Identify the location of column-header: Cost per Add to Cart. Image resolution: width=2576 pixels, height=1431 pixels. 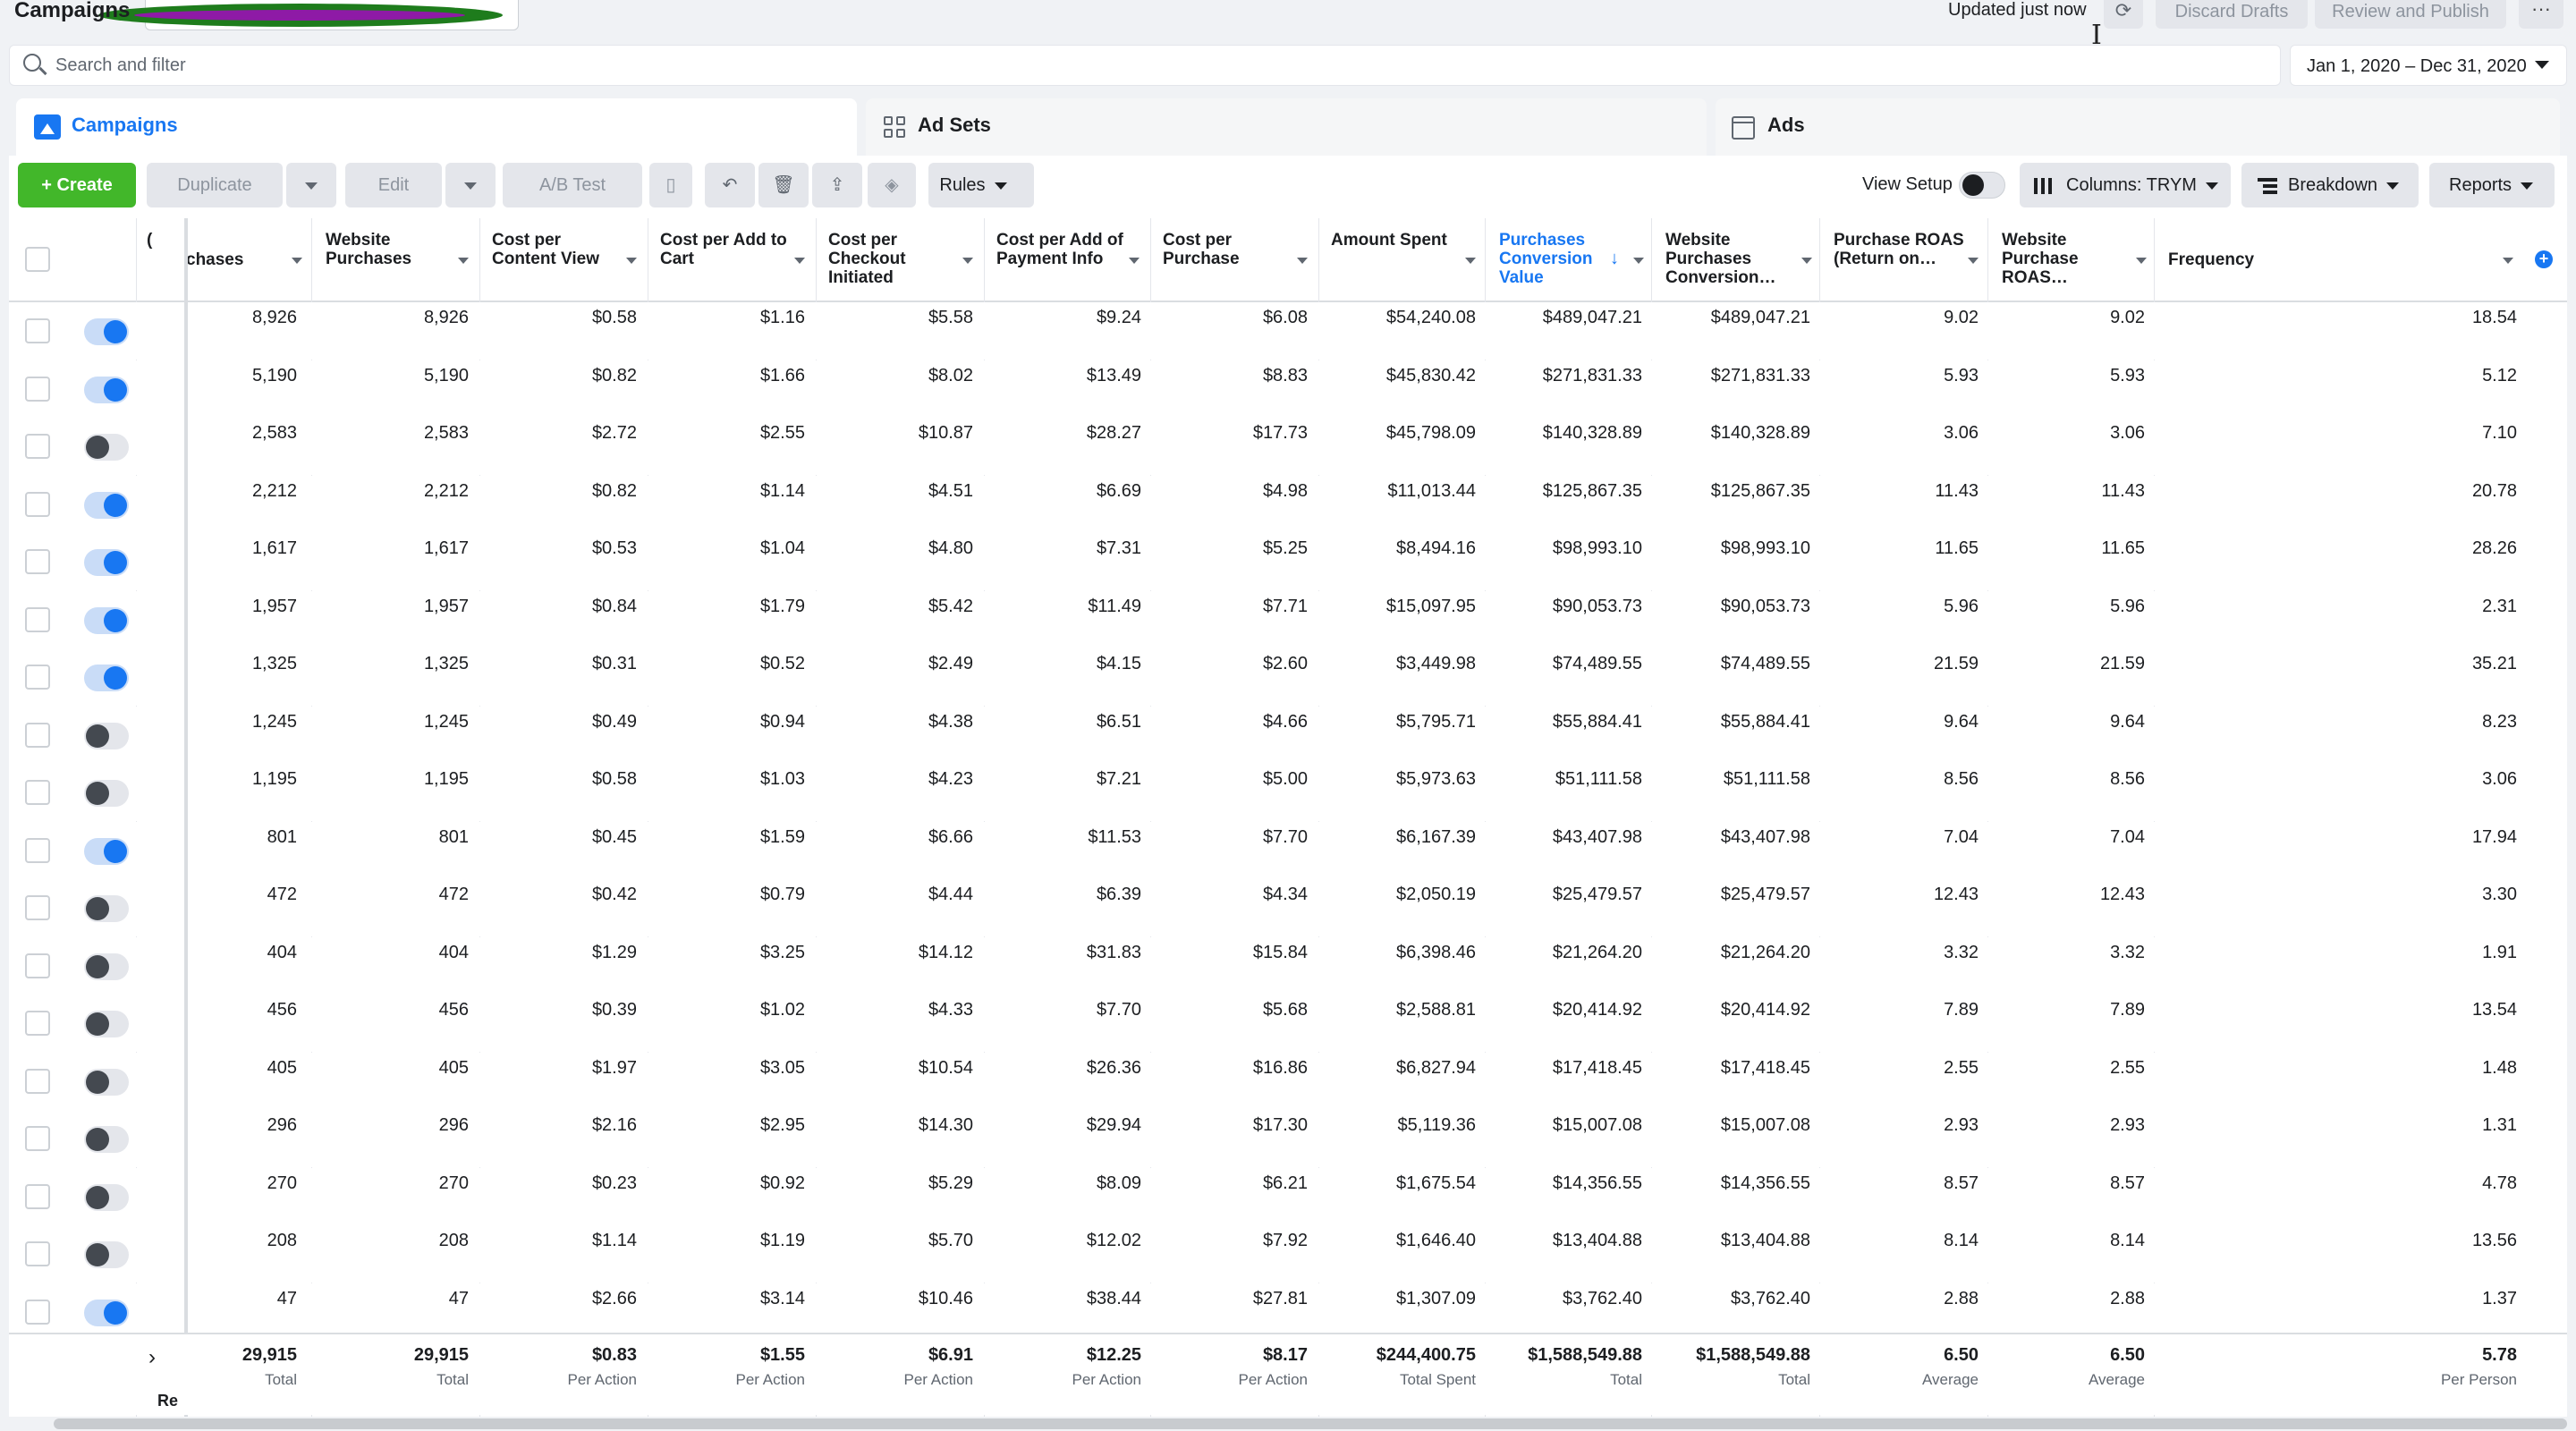
(726, 250).